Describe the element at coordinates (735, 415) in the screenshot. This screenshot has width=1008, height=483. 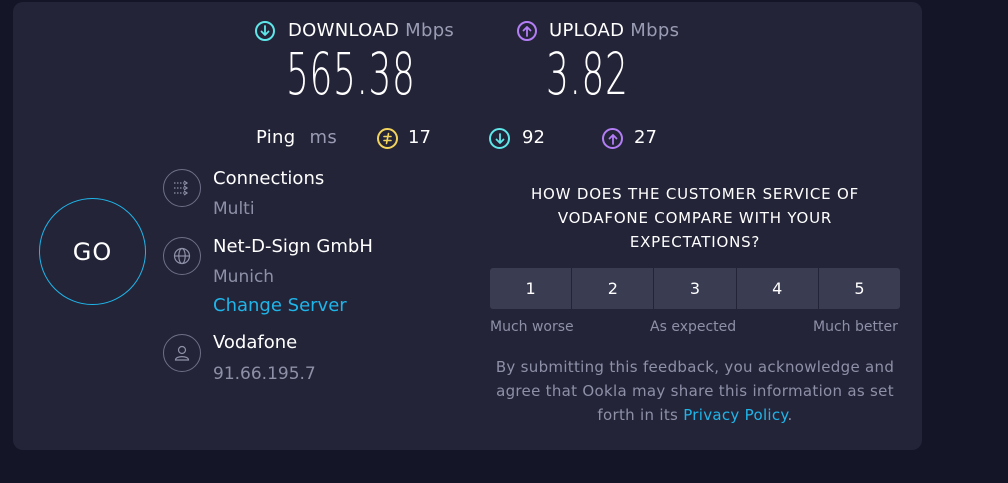
I see `privacy-policy-link: Privacy Policy` at that location.